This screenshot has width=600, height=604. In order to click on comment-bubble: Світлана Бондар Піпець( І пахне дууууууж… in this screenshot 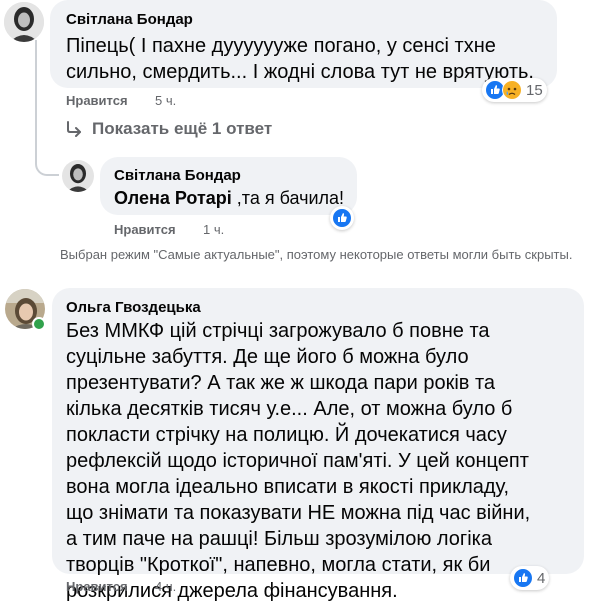, I will do `click(303, 44)`.